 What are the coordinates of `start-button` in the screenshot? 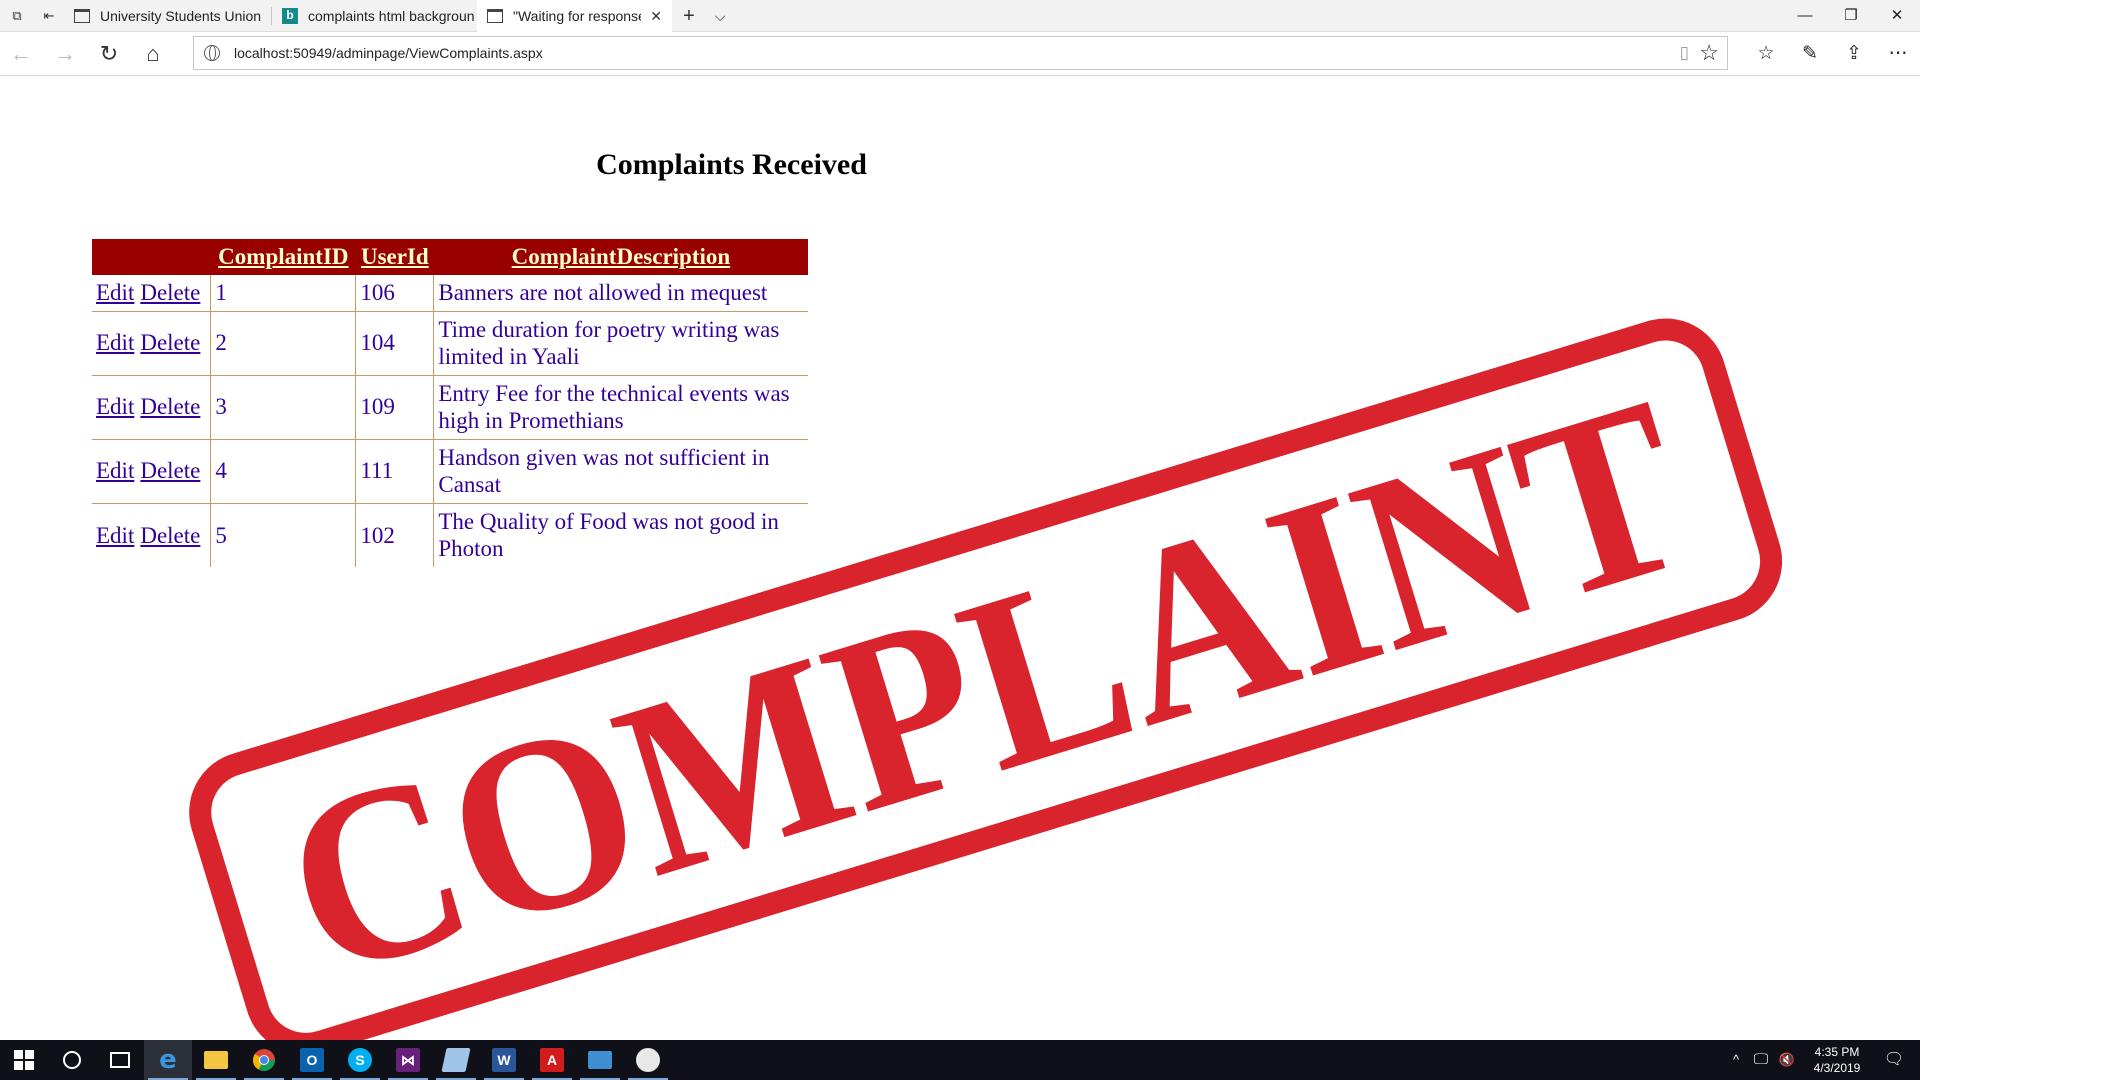 It's located at (24, 1060).